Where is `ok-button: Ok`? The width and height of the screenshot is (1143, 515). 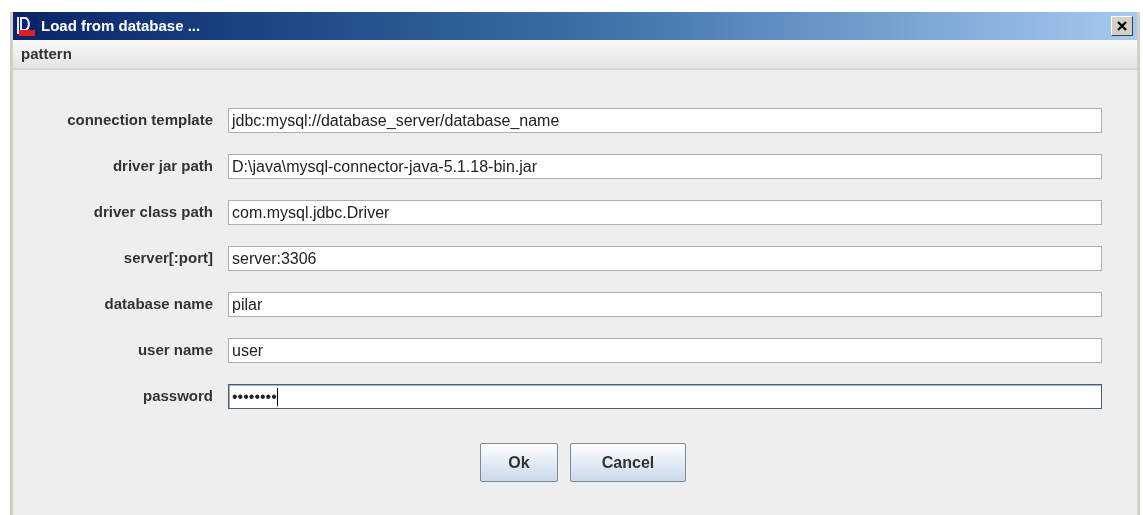 ok-button: Ok is located at coordinates (519, 462).